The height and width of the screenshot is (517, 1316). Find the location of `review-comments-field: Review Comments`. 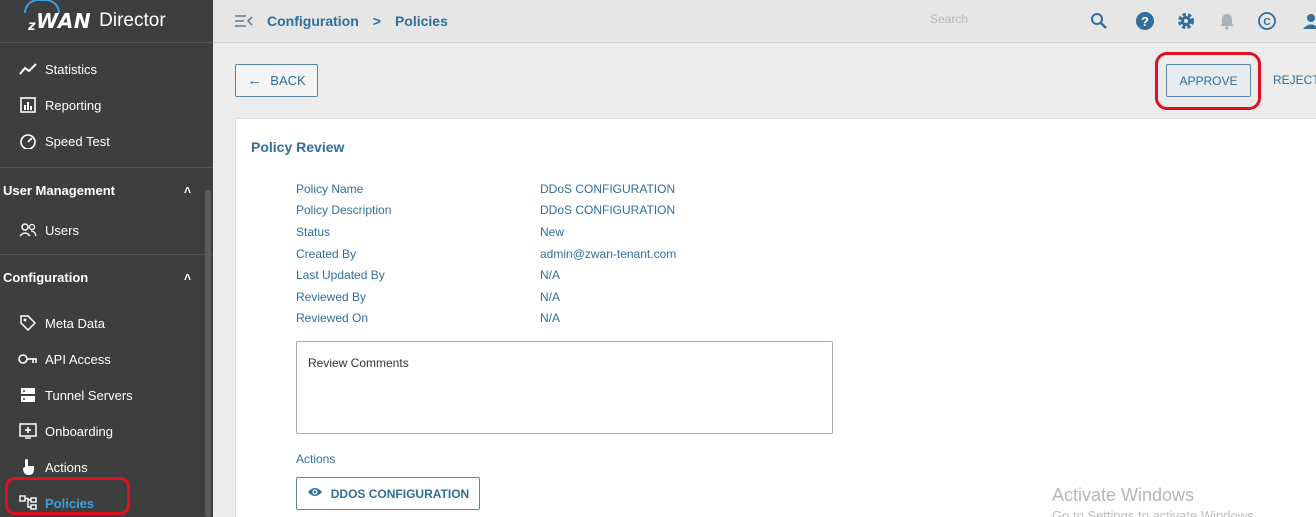

review-comments-field: Review Comments is located at coordinates (564, 387).